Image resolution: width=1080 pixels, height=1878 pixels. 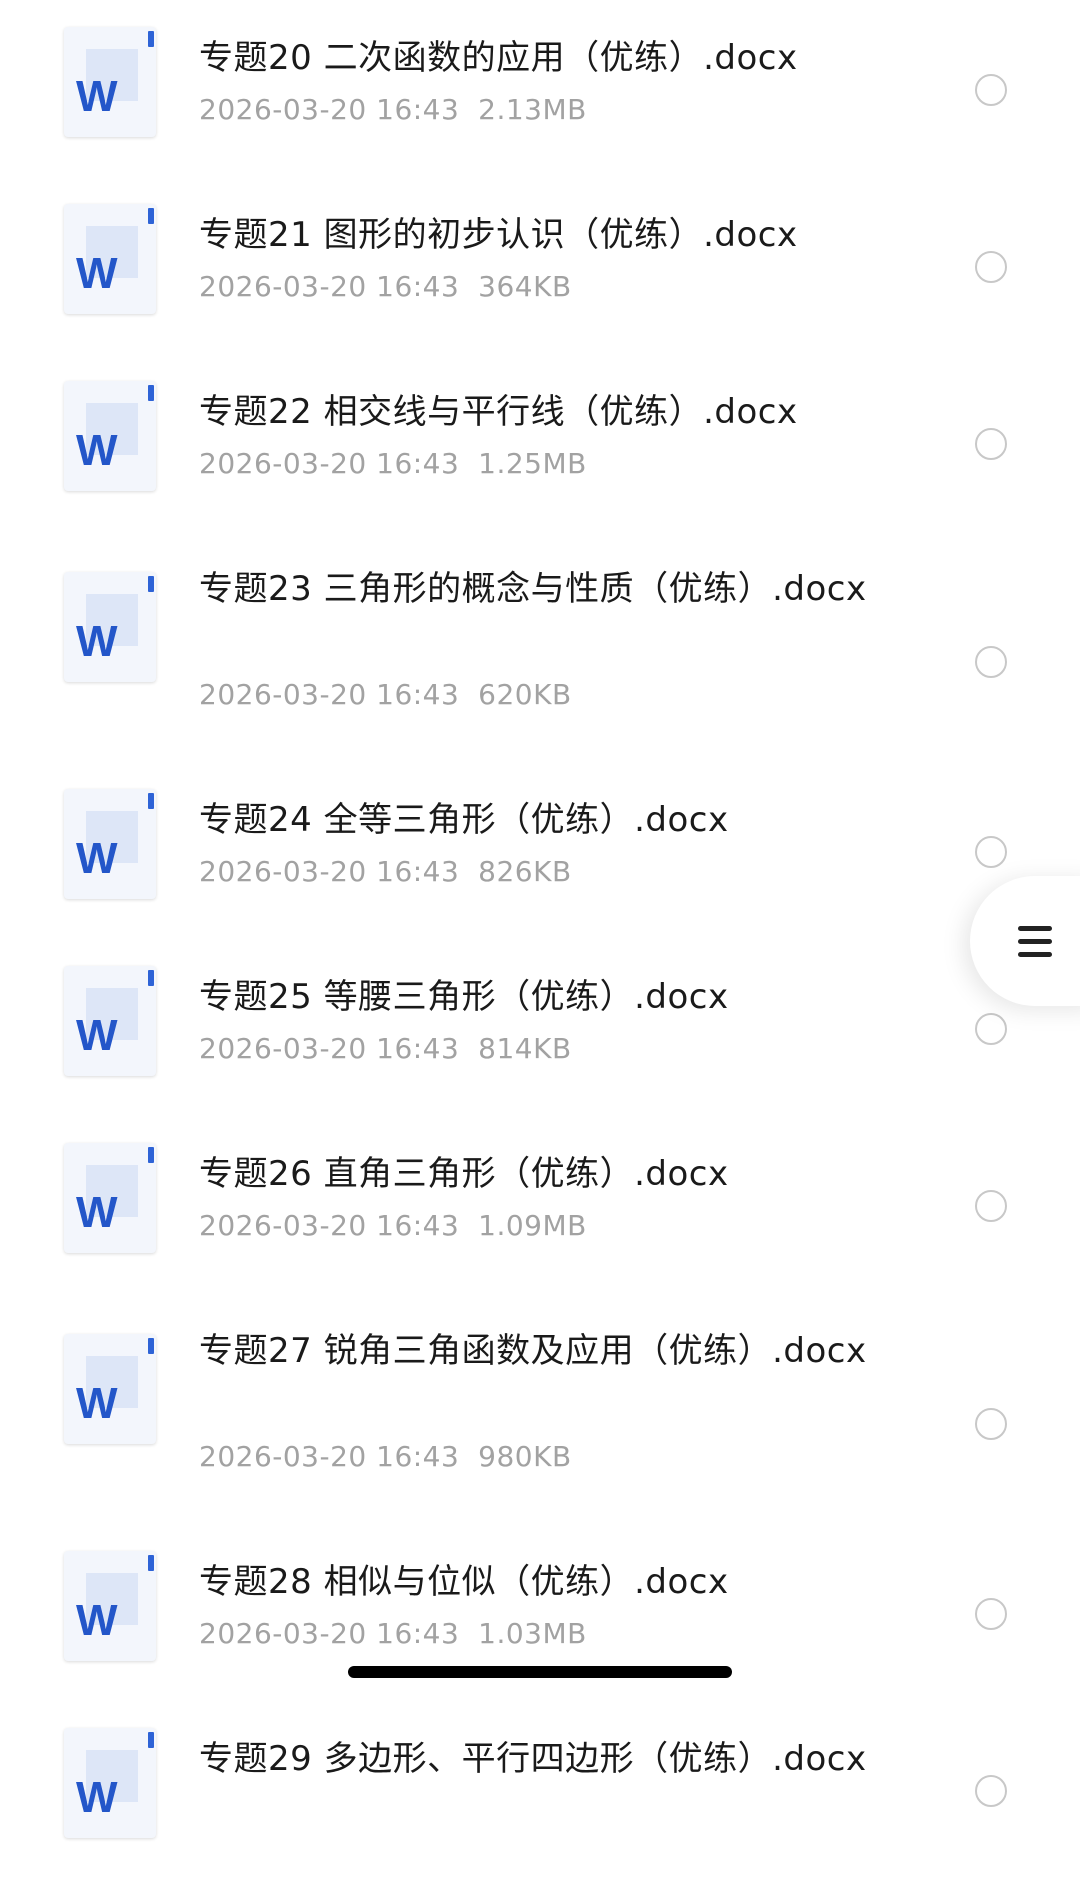 I want to click on file-size: 1.03MB, so click(x=532, y=1633).